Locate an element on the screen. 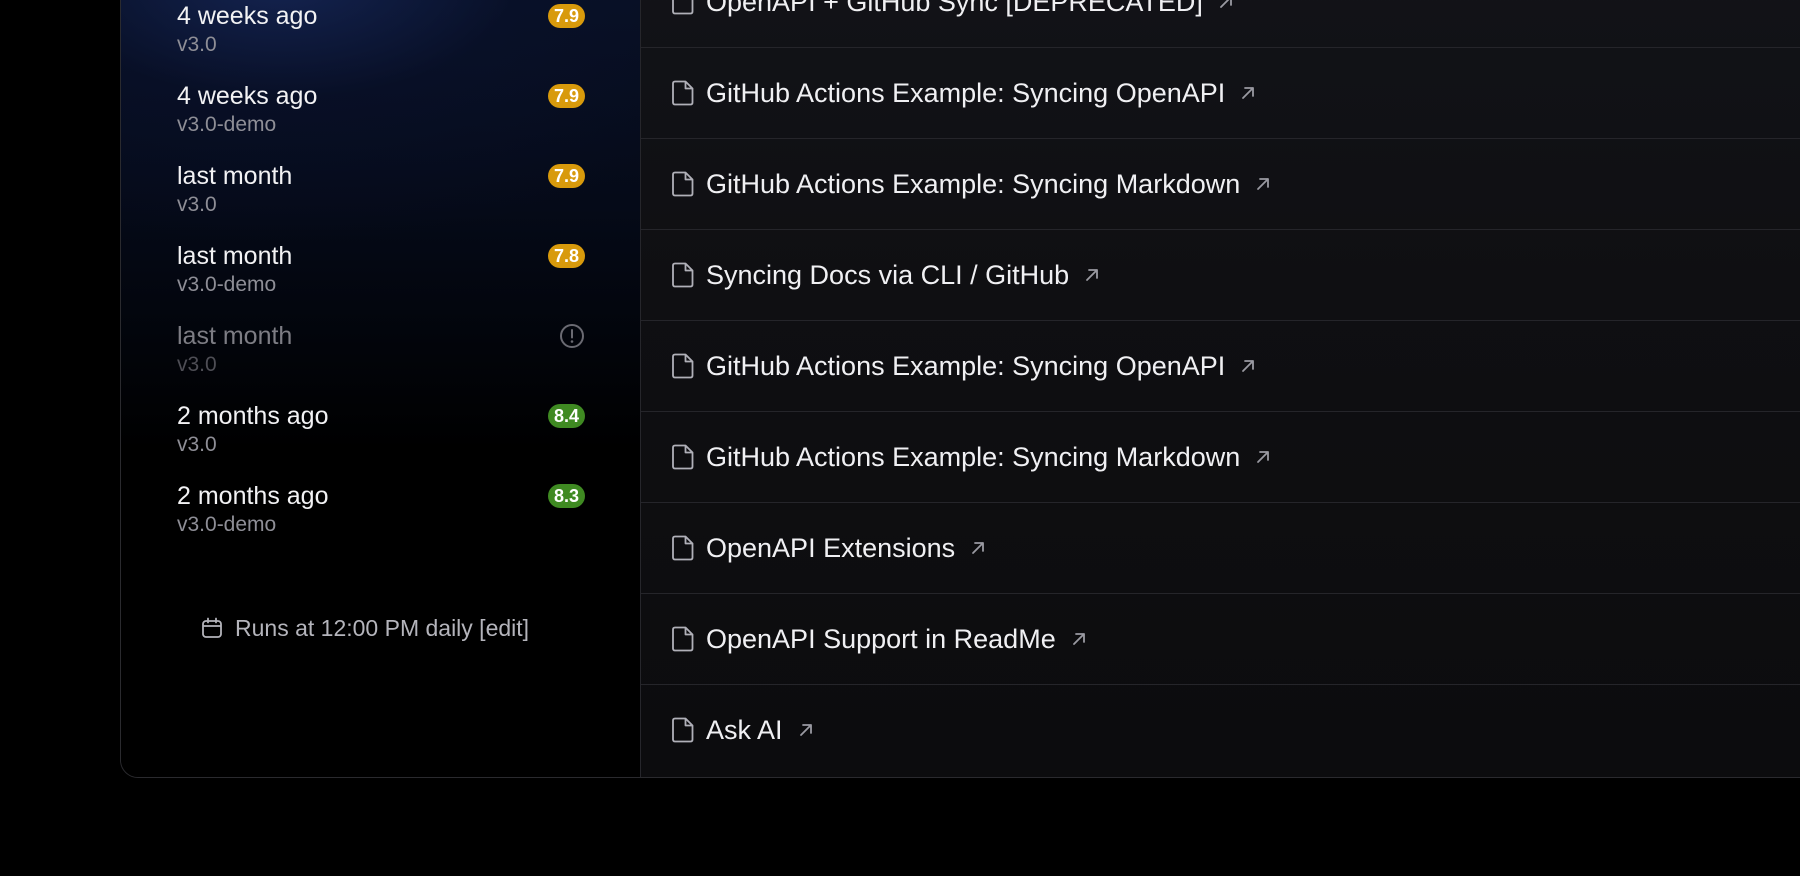  run-item: 2 months ago v3.0 8.4 is located at coordinates (381, 433).